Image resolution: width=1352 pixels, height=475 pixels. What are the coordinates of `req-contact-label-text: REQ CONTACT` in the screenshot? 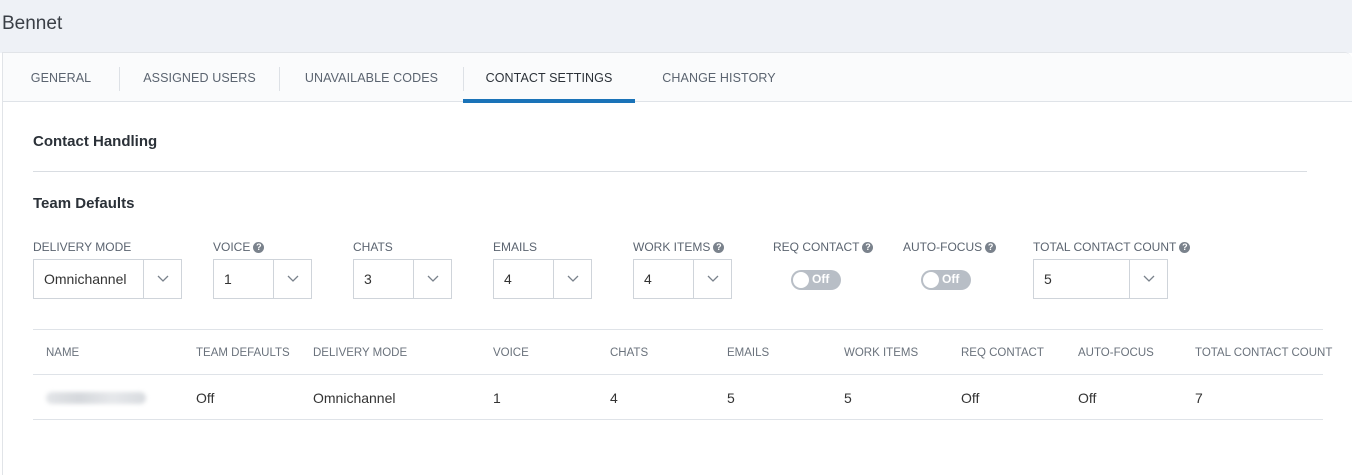 It's located at (816, 247).